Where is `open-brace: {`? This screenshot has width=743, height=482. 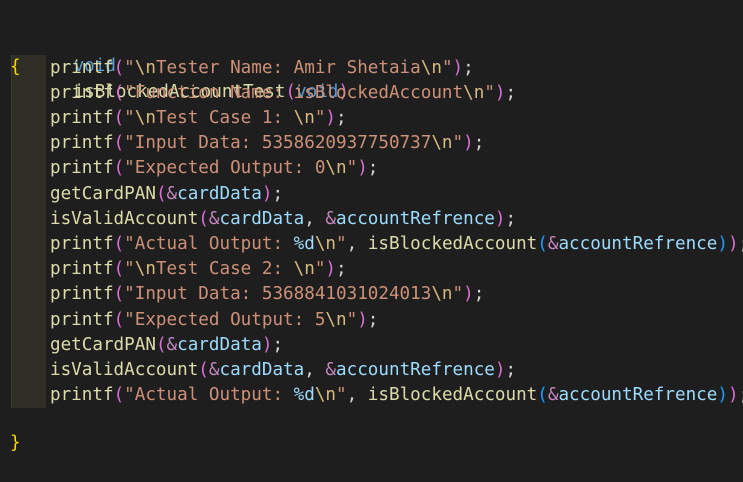
open-brace: { is located at coordinates (15, 66).